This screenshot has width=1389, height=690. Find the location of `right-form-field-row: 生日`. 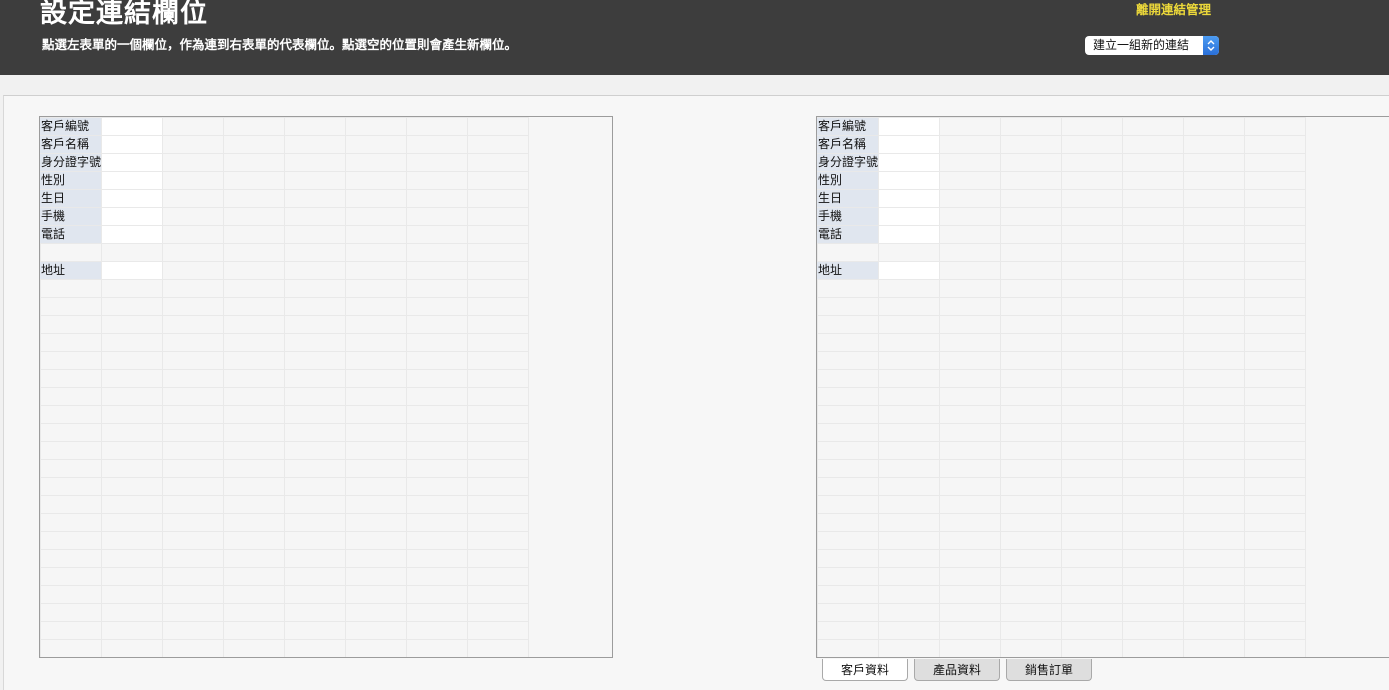

right-form-field-row: 生日 is located at coordinates (878, 198).